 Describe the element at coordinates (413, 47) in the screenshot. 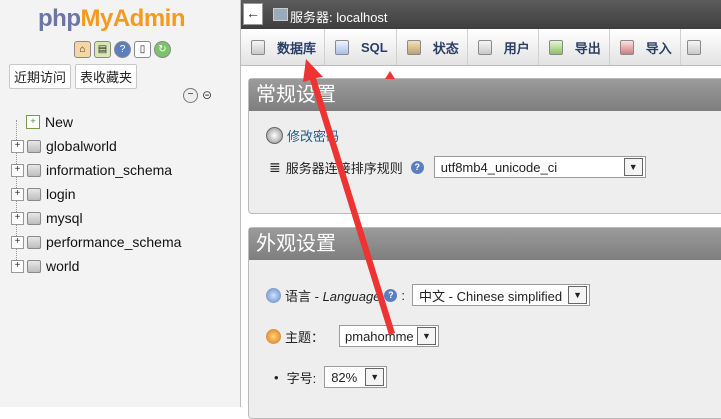

I see `status-icon` at that location.